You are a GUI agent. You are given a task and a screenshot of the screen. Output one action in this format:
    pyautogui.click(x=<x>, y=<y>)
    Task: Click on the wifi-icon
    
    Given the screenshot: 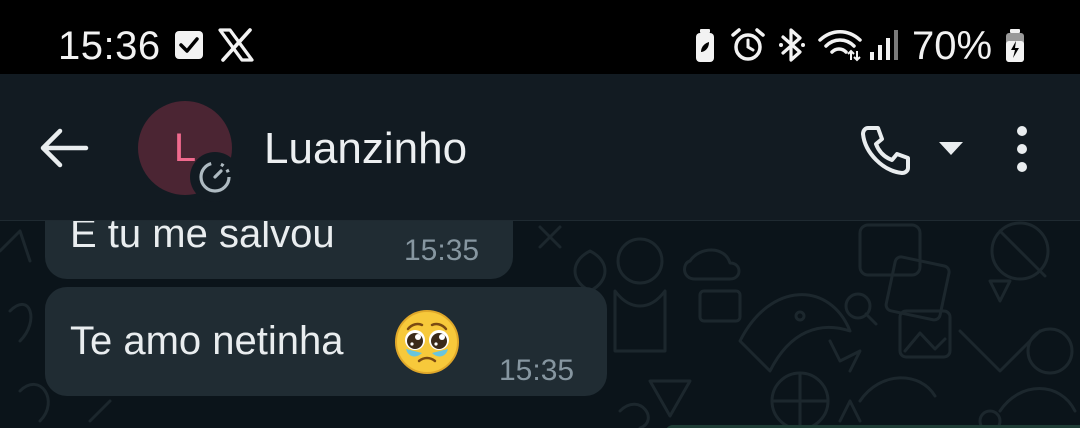 What is the action you would take?
    pyautogui.click(x=840, y=46)
    